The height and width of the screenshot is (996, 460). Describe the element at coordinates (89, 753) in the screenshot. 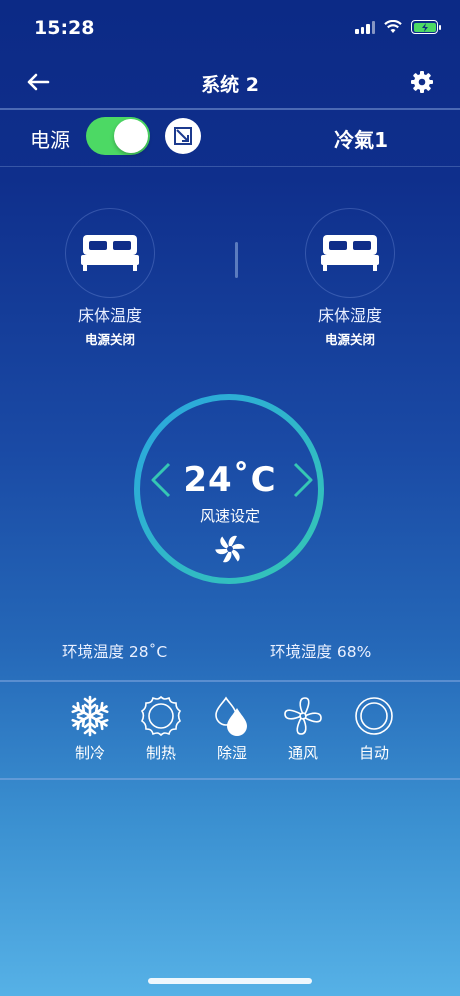

I see `mode-label: 制冷` at that location.